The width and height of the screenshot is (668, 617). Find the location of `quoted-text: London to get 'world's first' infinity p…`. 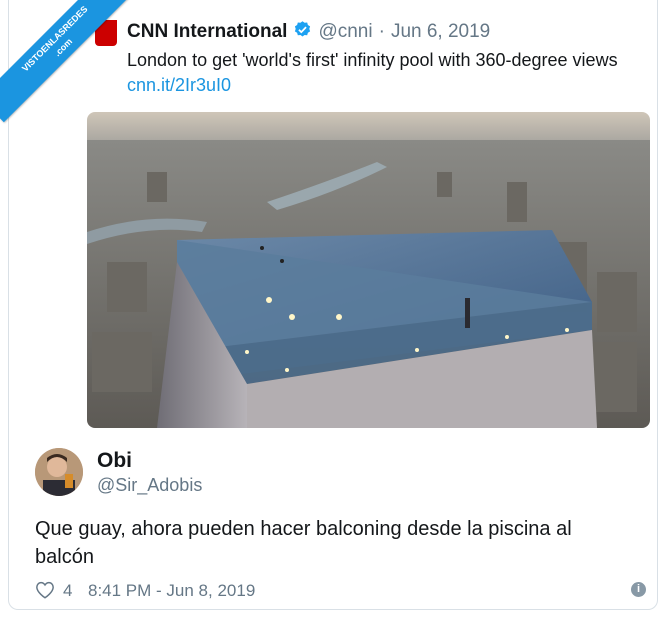

quoted-text: London to get 'world's first' infinity p… is located at coordinates (372, 60).